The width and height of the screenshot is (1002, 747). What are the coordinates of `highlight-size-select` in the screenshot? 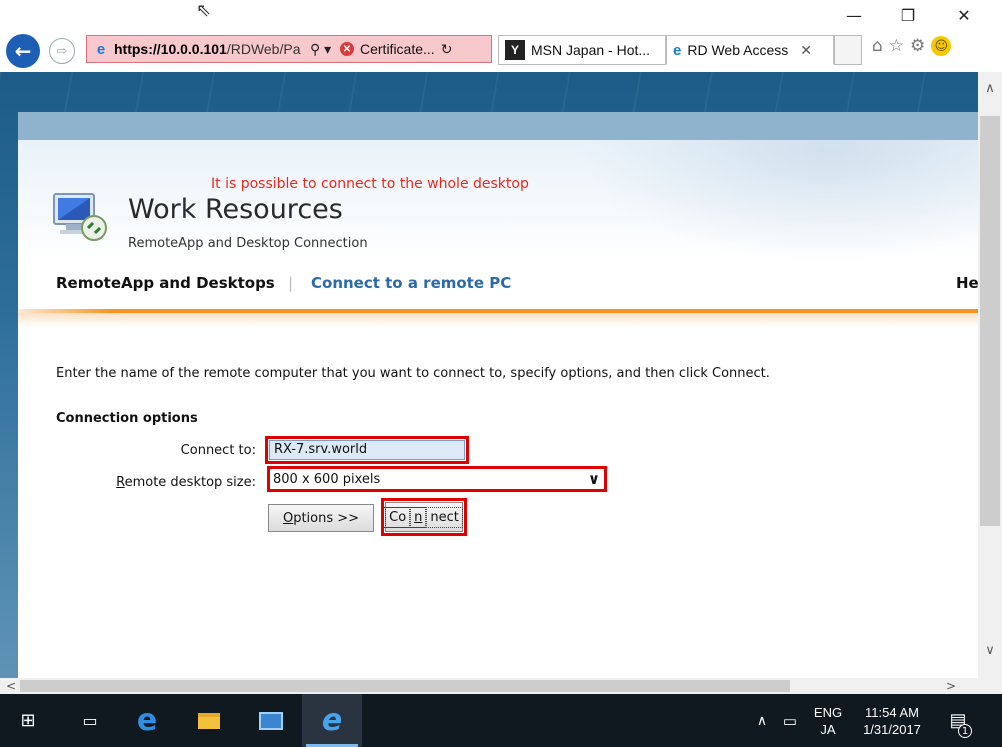 It's located at (437, 479).